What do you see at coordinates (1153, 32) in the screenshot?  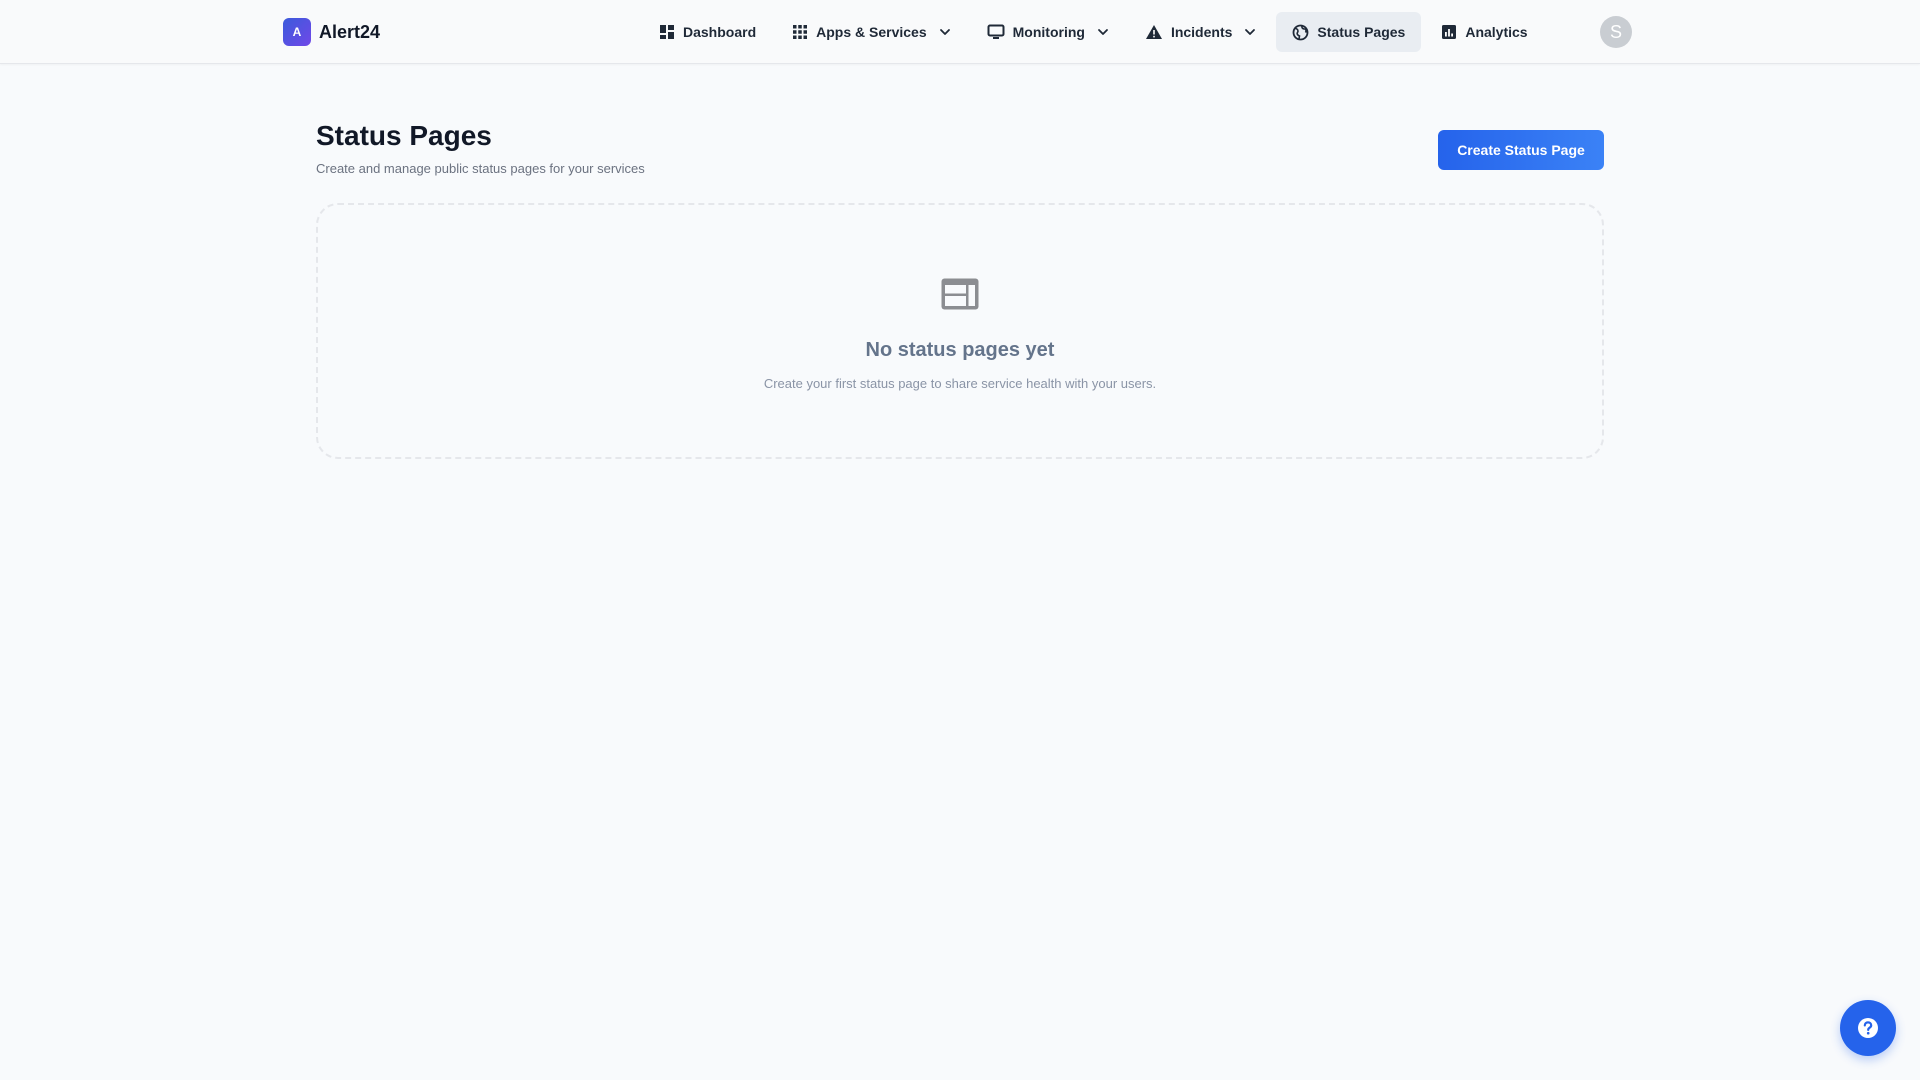 I see `warning-icon` at bounding box center [1153, 32].